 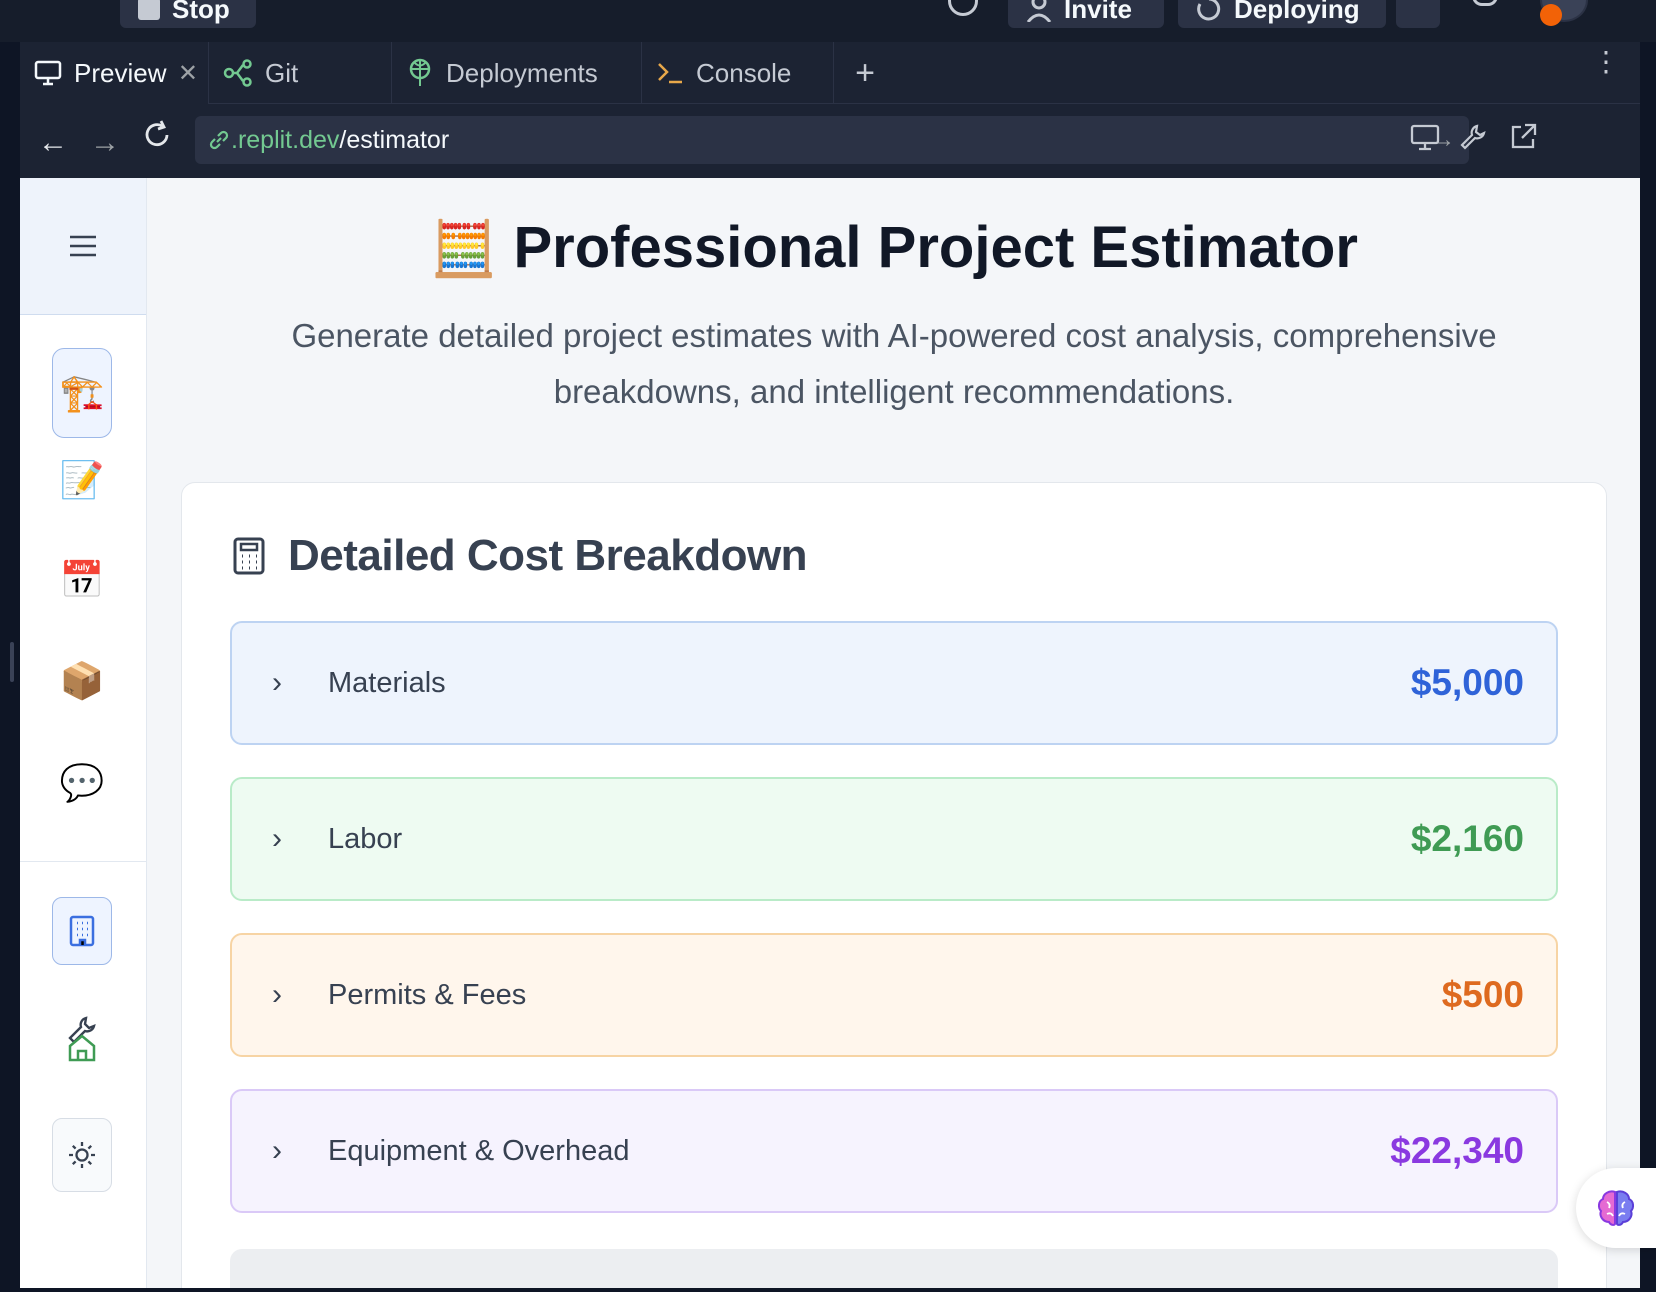 I want to click on more-vertical-icon: ⋮, so click(x=1606, y=62).